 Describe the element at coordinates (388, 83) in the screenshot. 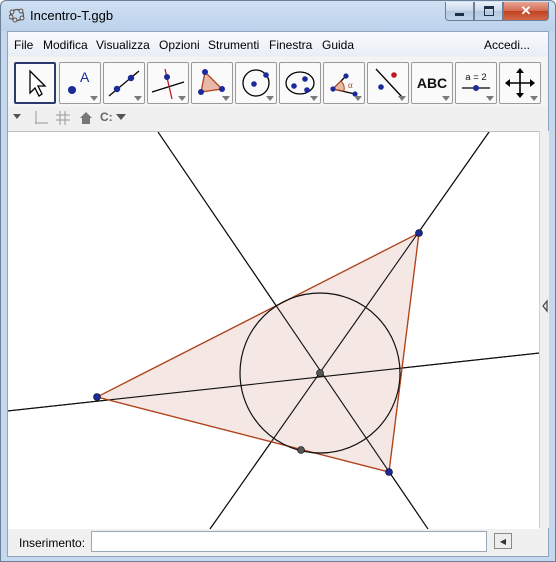

I see `reflect-tool-button` at that location.